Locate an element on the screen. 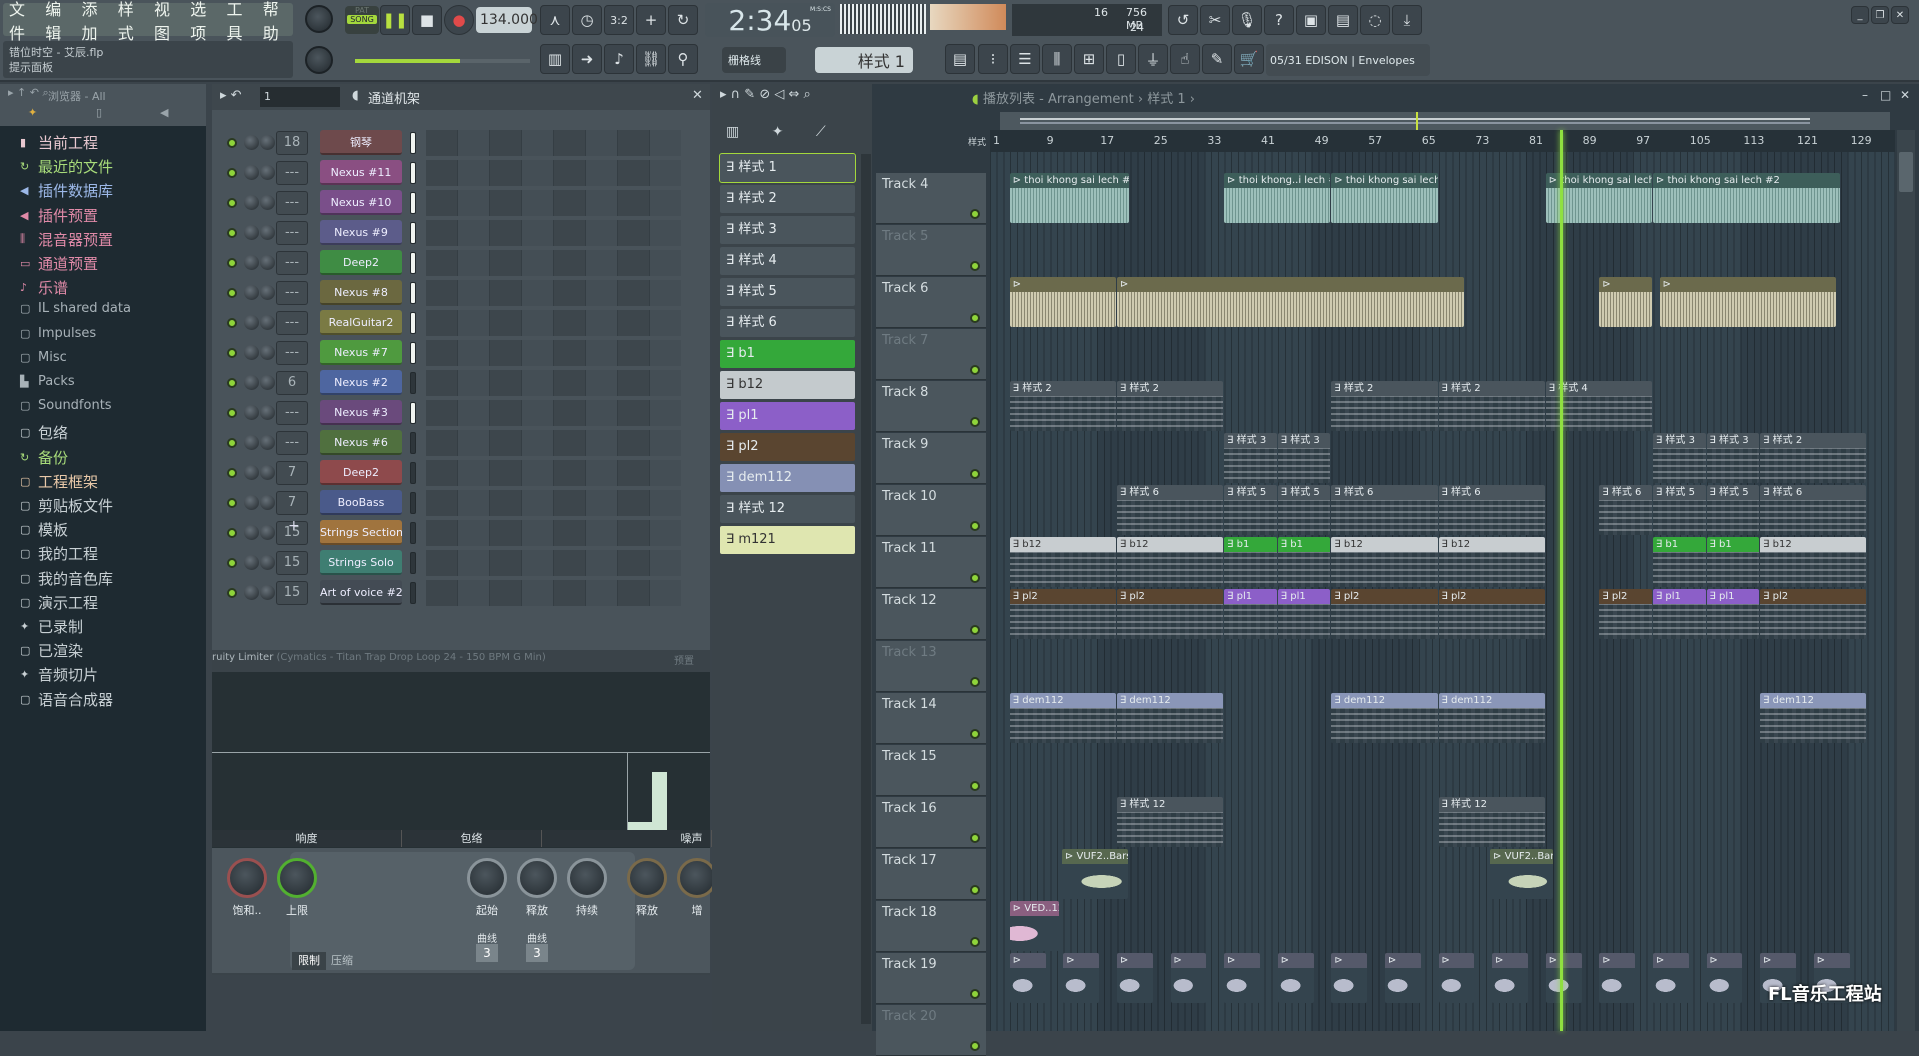 The height and width of the screenshot is (1056, 1919). playlist-title-bar: ◖ 播放列表 - Arrangement › 样式 1 › is located at coordinates (1083, 97).